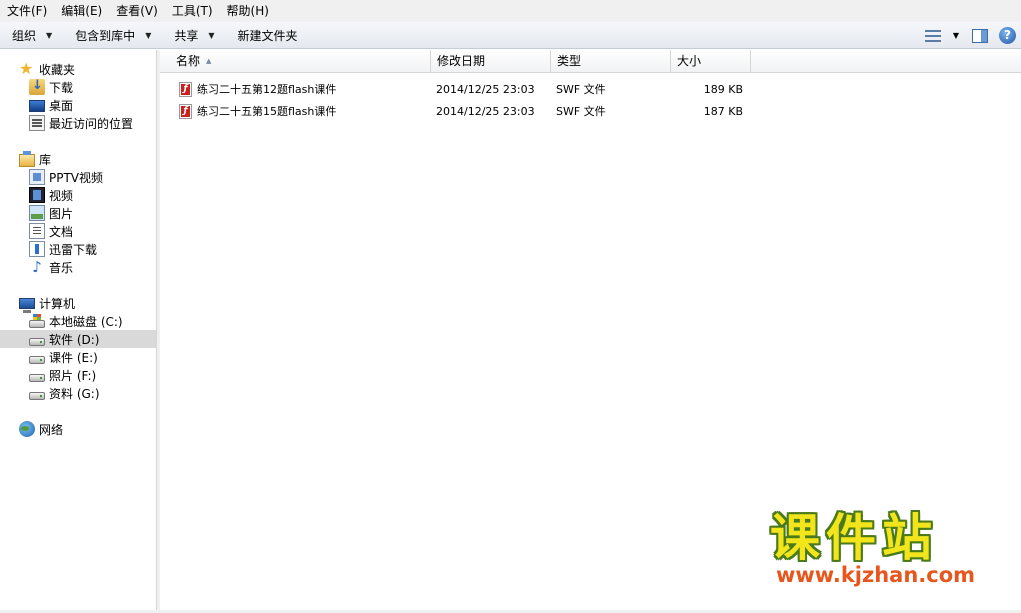 The height and width of the screenshot is (613, 1021). I want to click on nav-item-pptv-video: PPTV视频, so click(78, 177).